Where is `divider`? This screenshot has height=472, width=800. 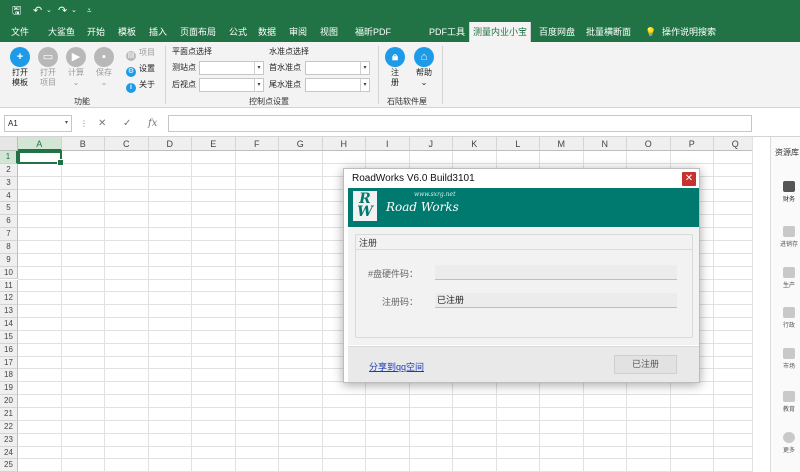 divider is located at coordinates (524, 249).